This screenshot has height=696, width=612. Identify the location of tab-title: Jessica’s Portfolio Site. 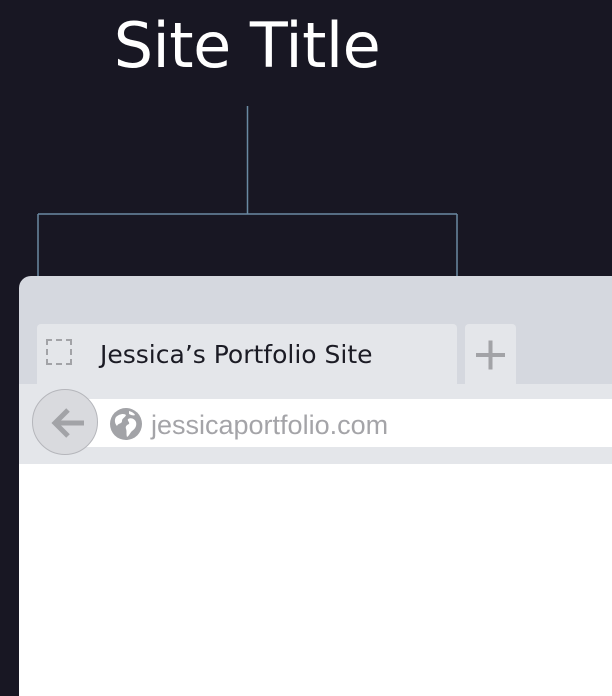
(236, 354).